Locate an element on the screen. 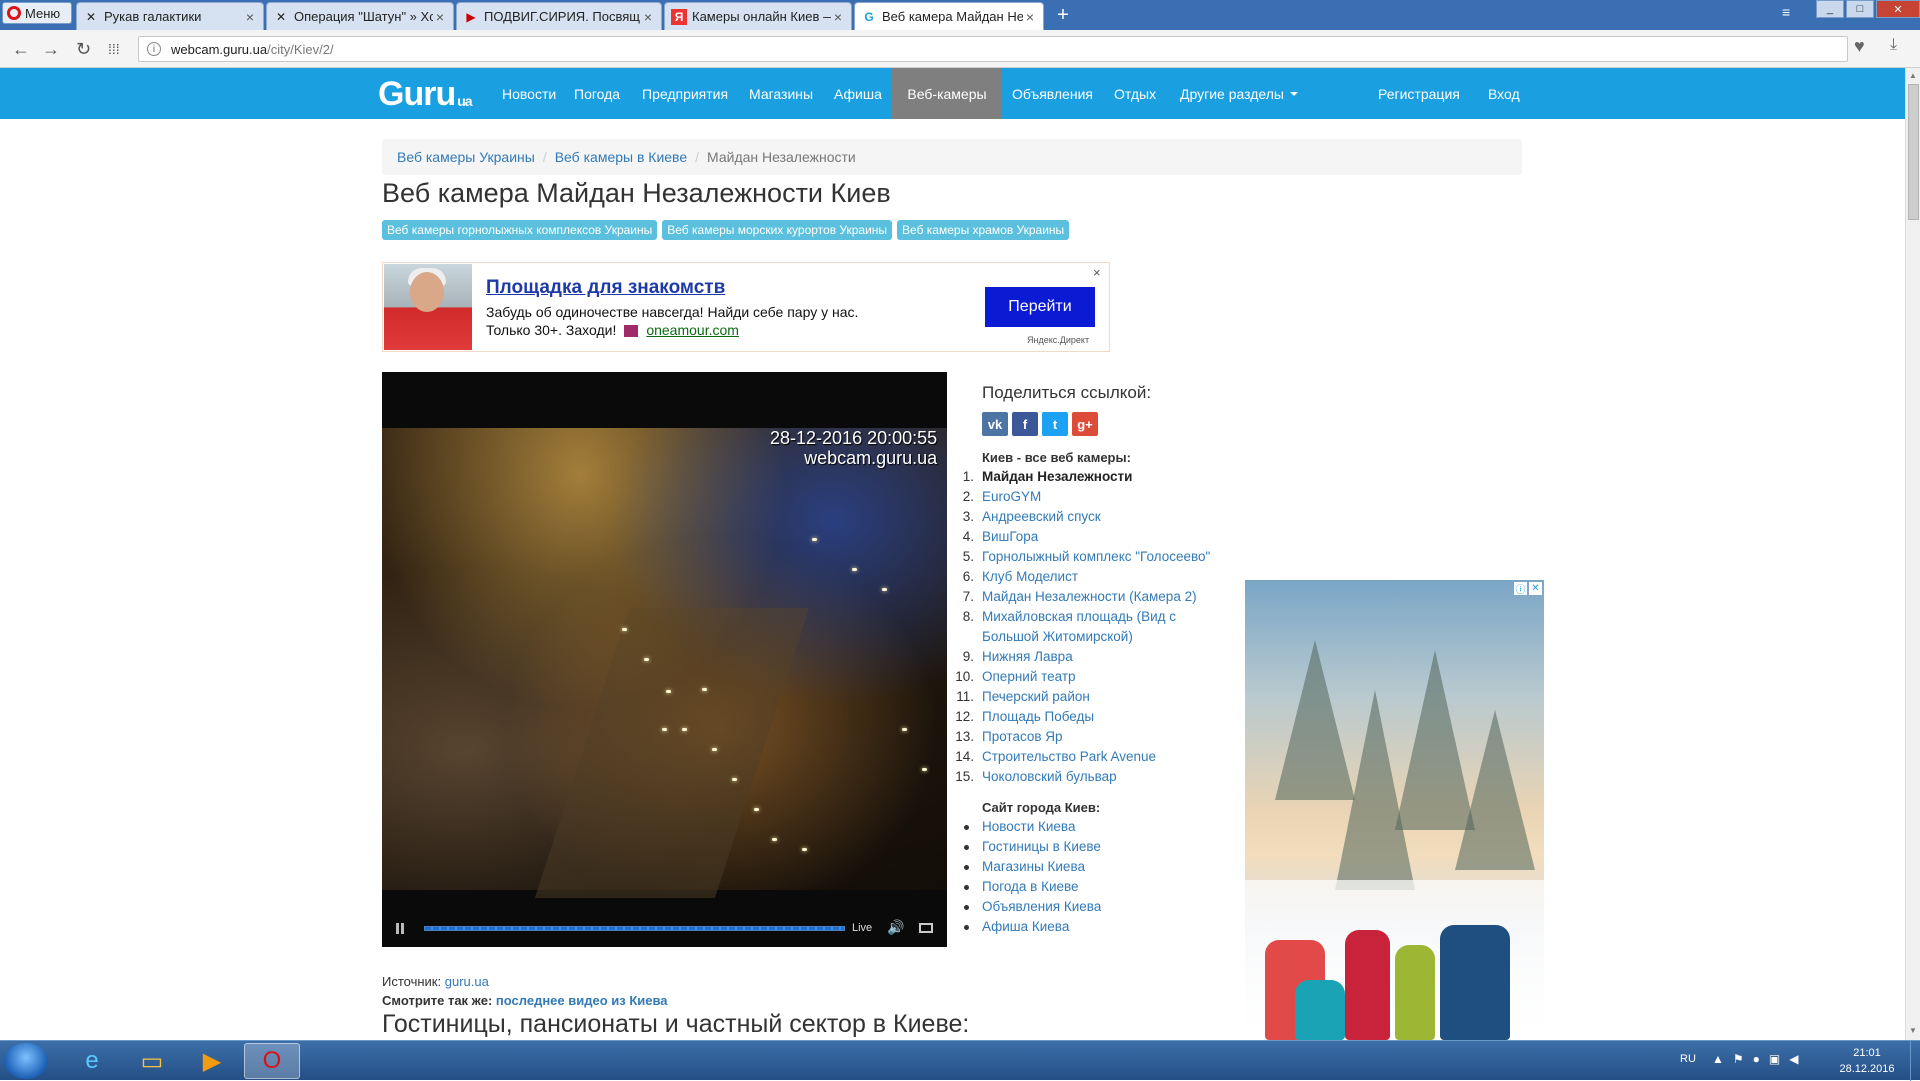 The height and width of the screenshot is (1081, 1920). new-tab-icon: + is located at coordinates (1063, 15).